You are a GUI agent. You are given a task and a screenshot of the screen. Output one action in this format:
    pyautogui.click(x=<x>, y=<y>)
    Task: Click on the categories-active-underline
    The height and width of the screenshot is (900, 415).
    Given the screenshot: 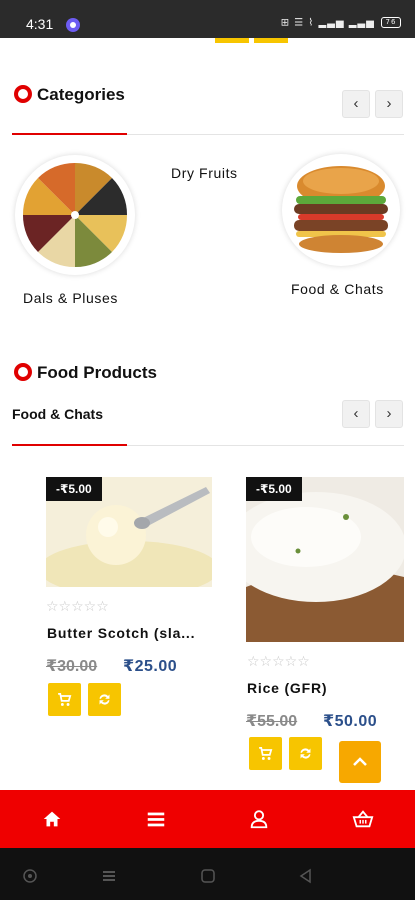 What is the action you would take?
    pyautogui.click(x=69, y=134)
    